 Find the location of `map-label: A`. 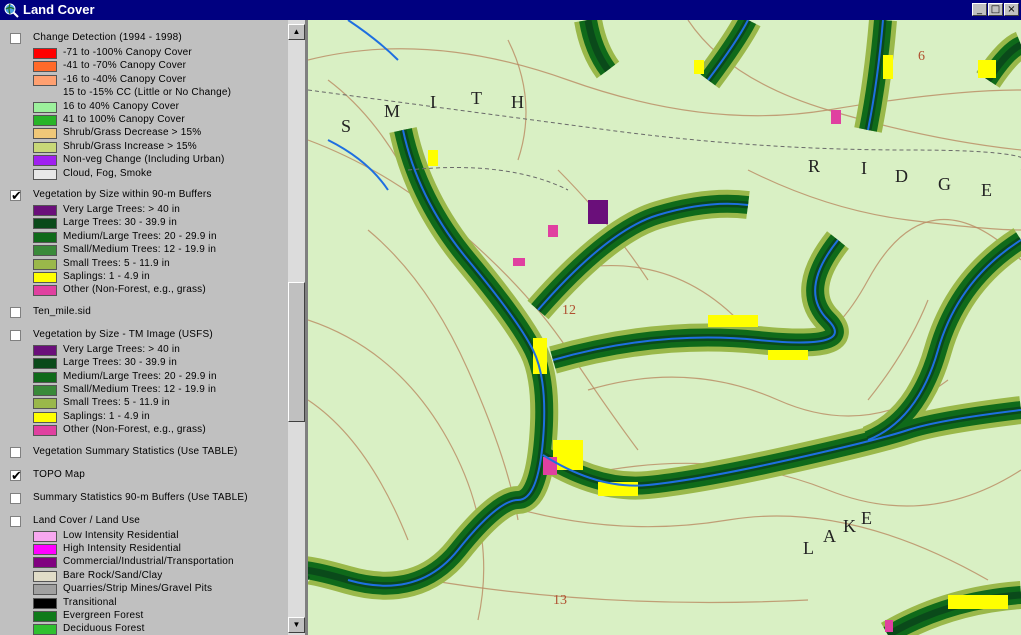

map-label: A is located at coordinates (830, 536).